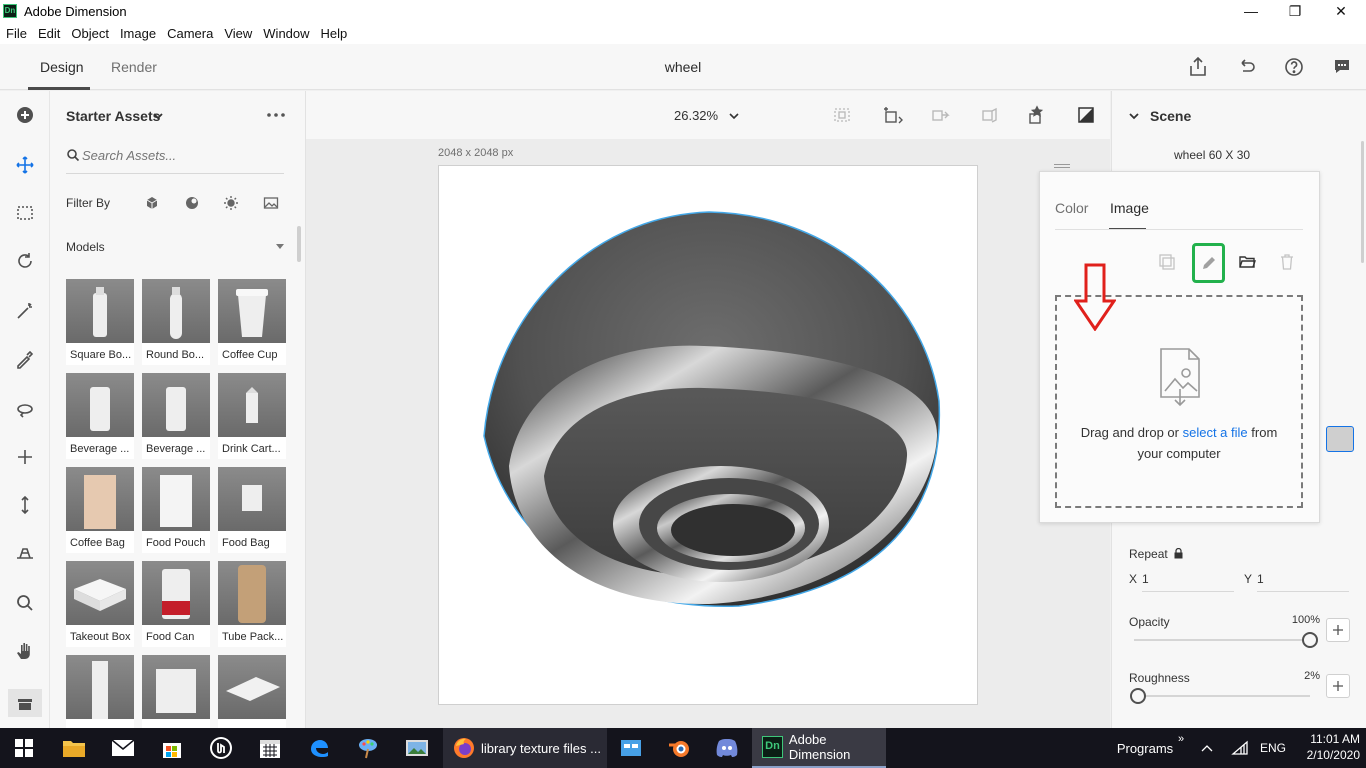 This screenshot has width=1366, height=768. What do you see at coordinates (100, 691) in the screenshot?
I see `asset-tall-box` at bounding box center [100, 691].